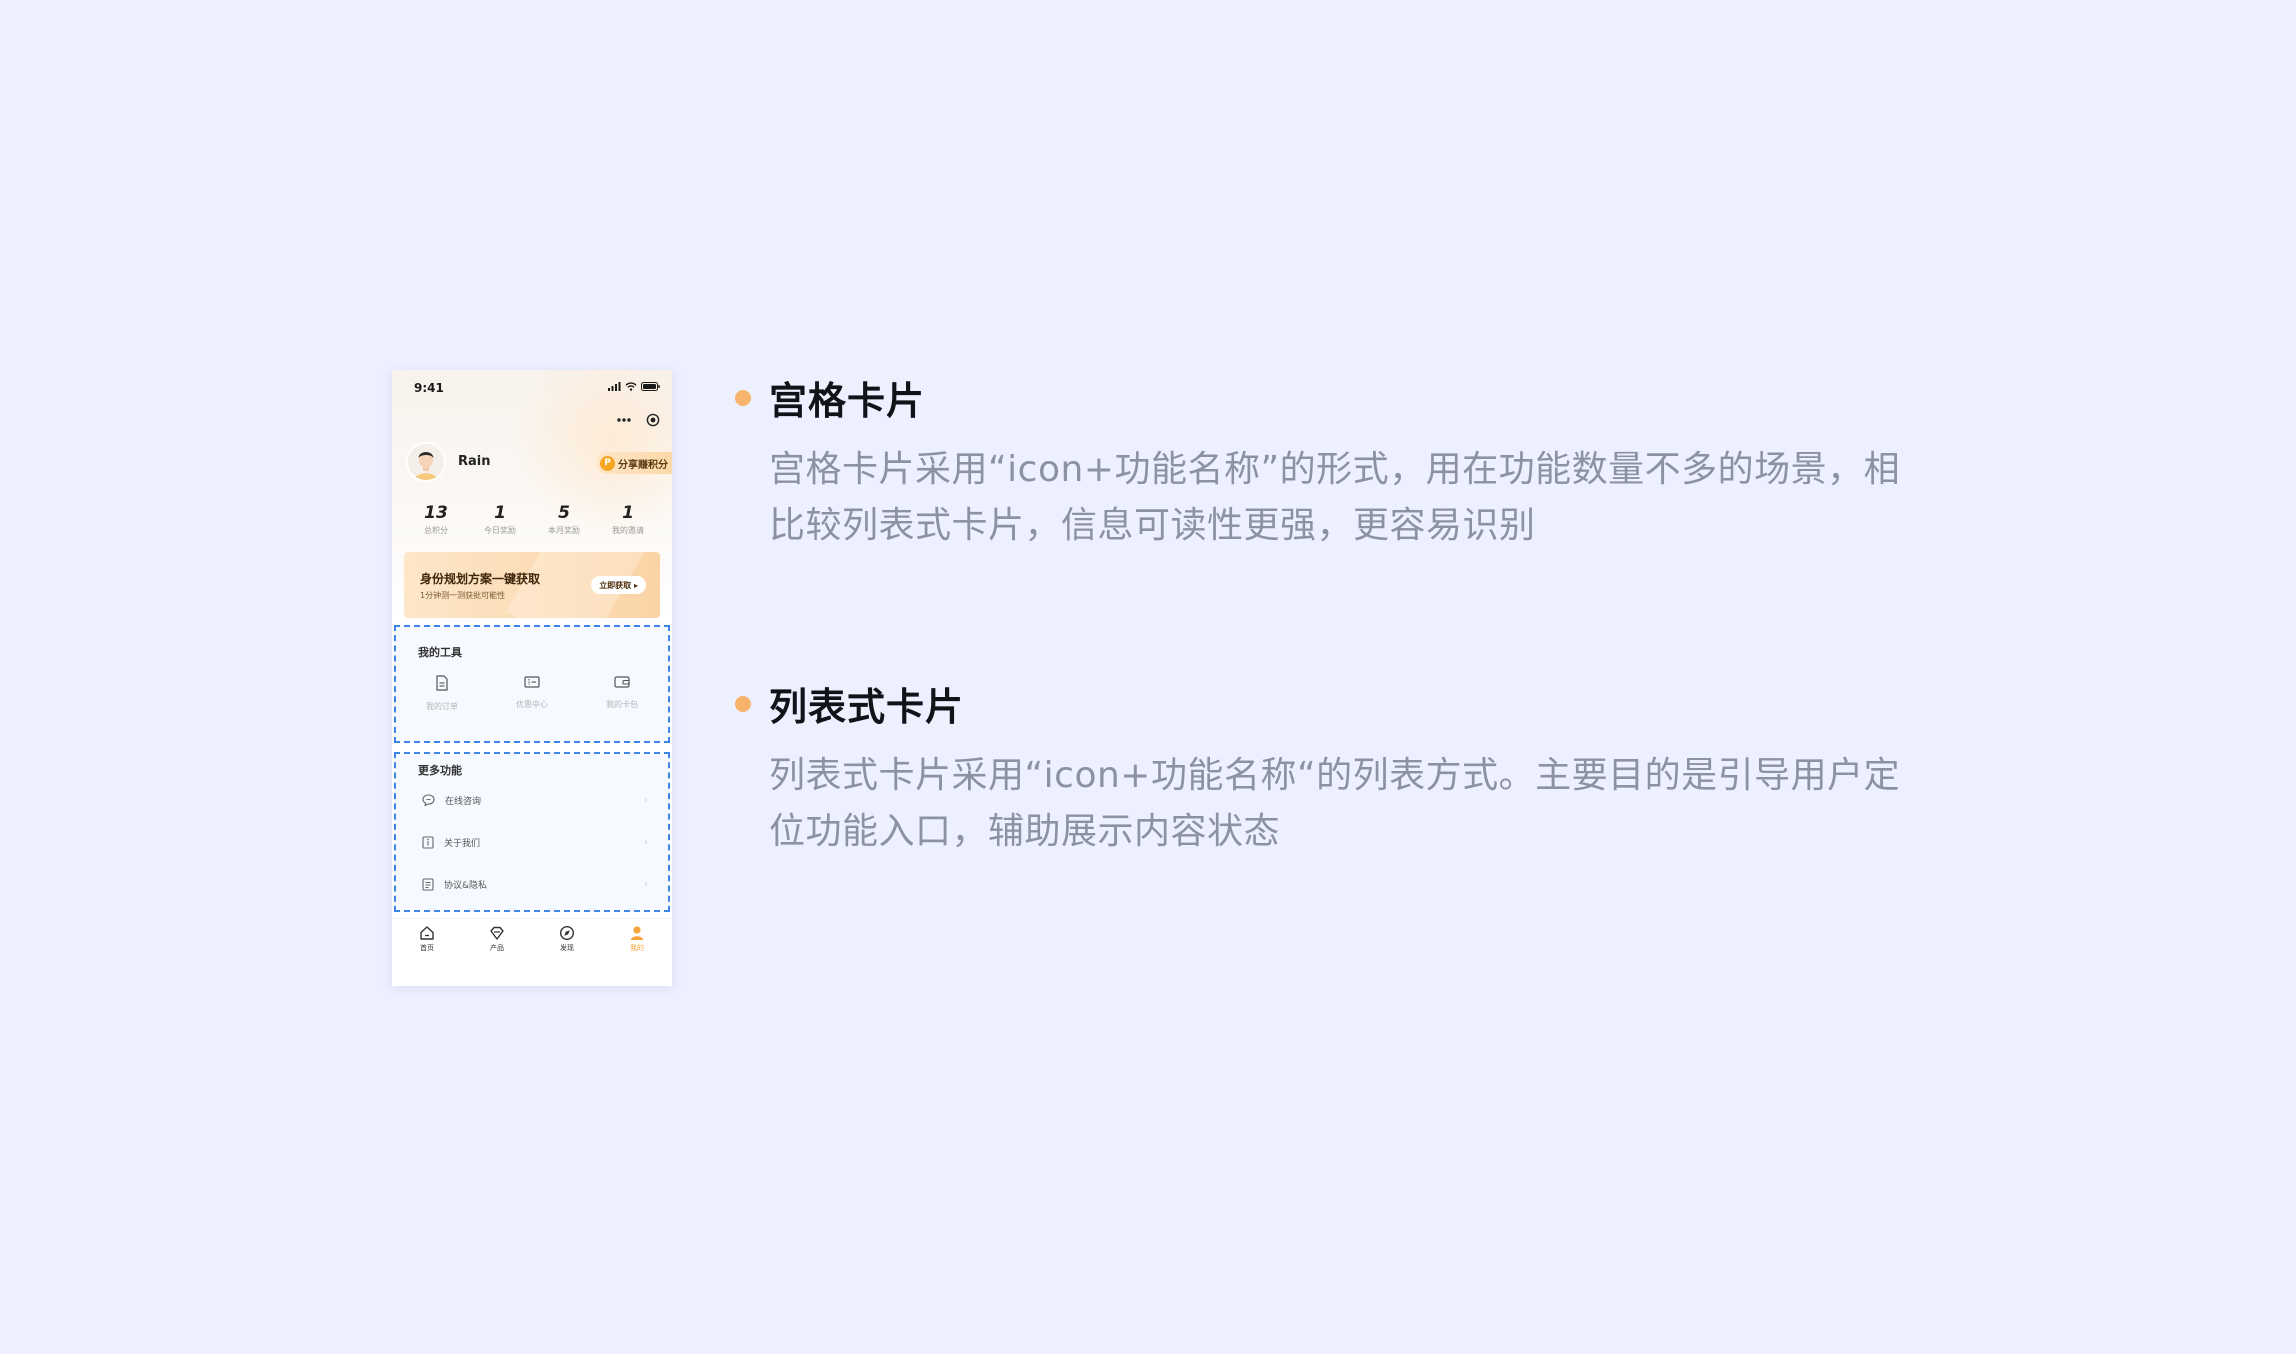 The image size is (2296, 1354). I want to click on banner-get-button: 立即获取 ▸, so click(618, 585).